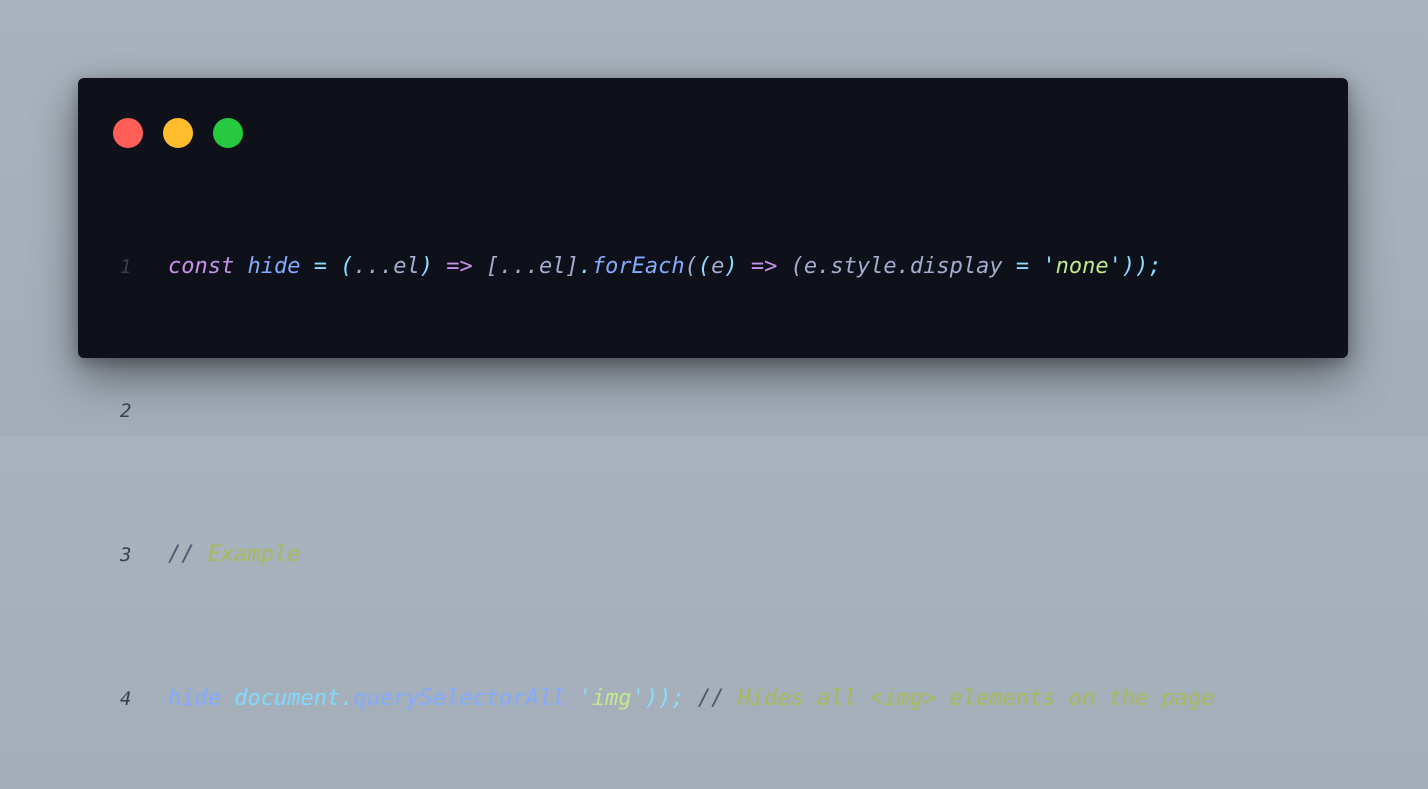 Image resolution: width=1428 pixels, height=789 pixels. I want to click on close-button, so click(128, 133).